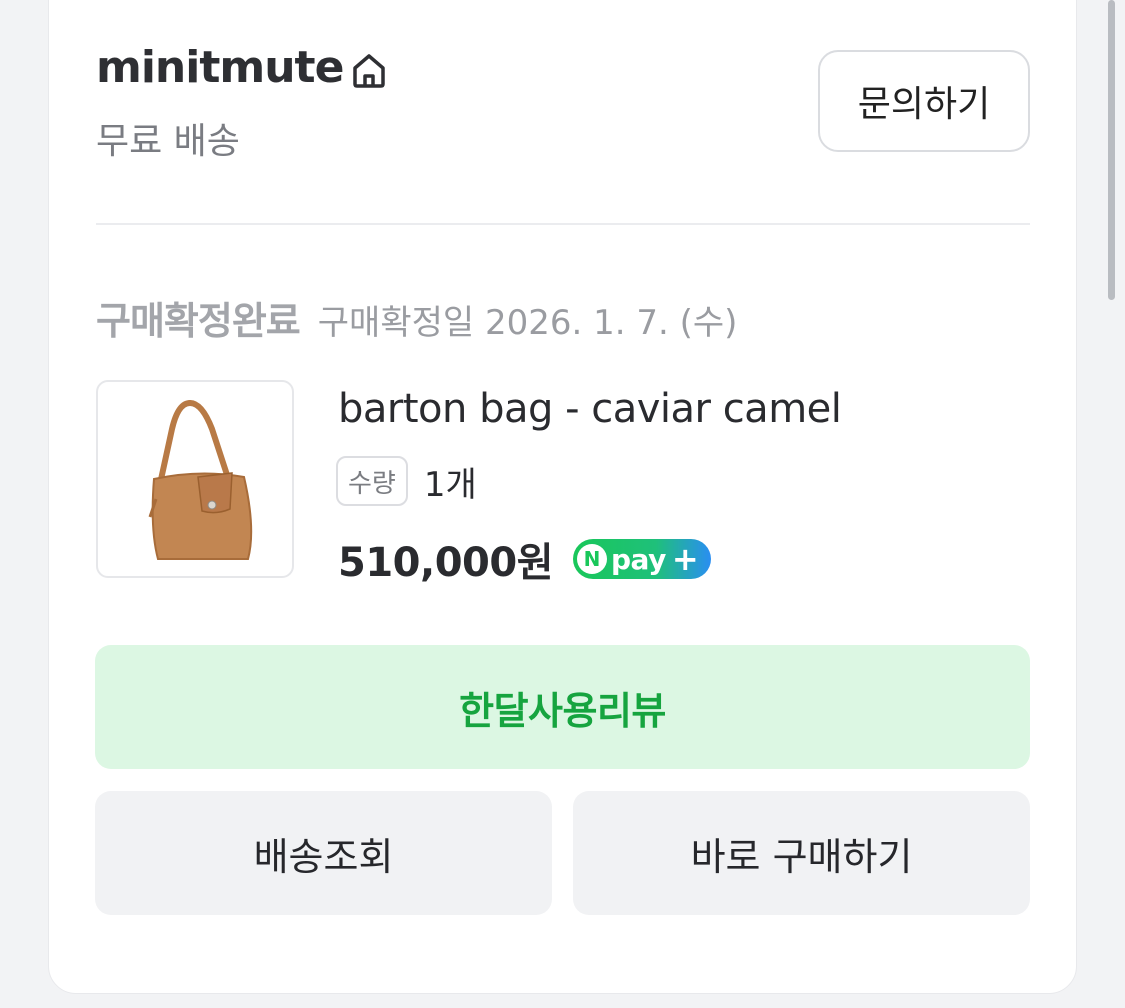 Image resolution: width=1125 pixels, height=1008 pixels. What do you see at coordinates (220, 67) in the screenshot?
I see `shop-name: minitmute` at bounding box center [220, 67].